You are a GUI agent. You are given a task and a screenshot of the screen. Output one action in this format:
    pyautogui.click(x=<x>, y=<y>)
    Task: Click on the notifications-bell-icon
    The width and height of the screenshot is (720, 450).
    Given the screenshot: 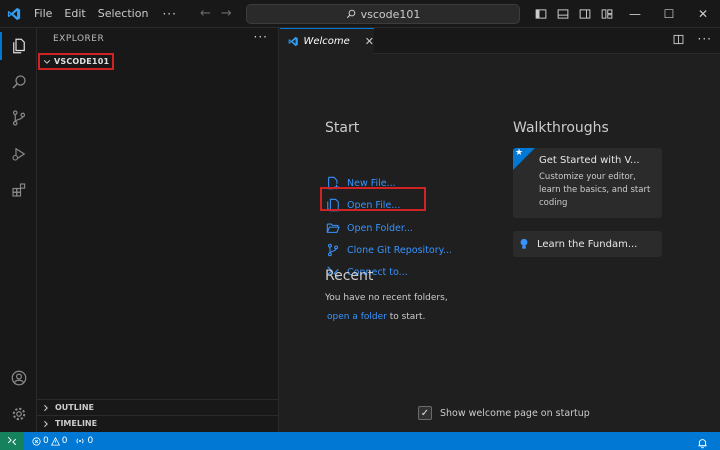 What is the action you would take?
    pyautogui.click(x=702, y=442)
    